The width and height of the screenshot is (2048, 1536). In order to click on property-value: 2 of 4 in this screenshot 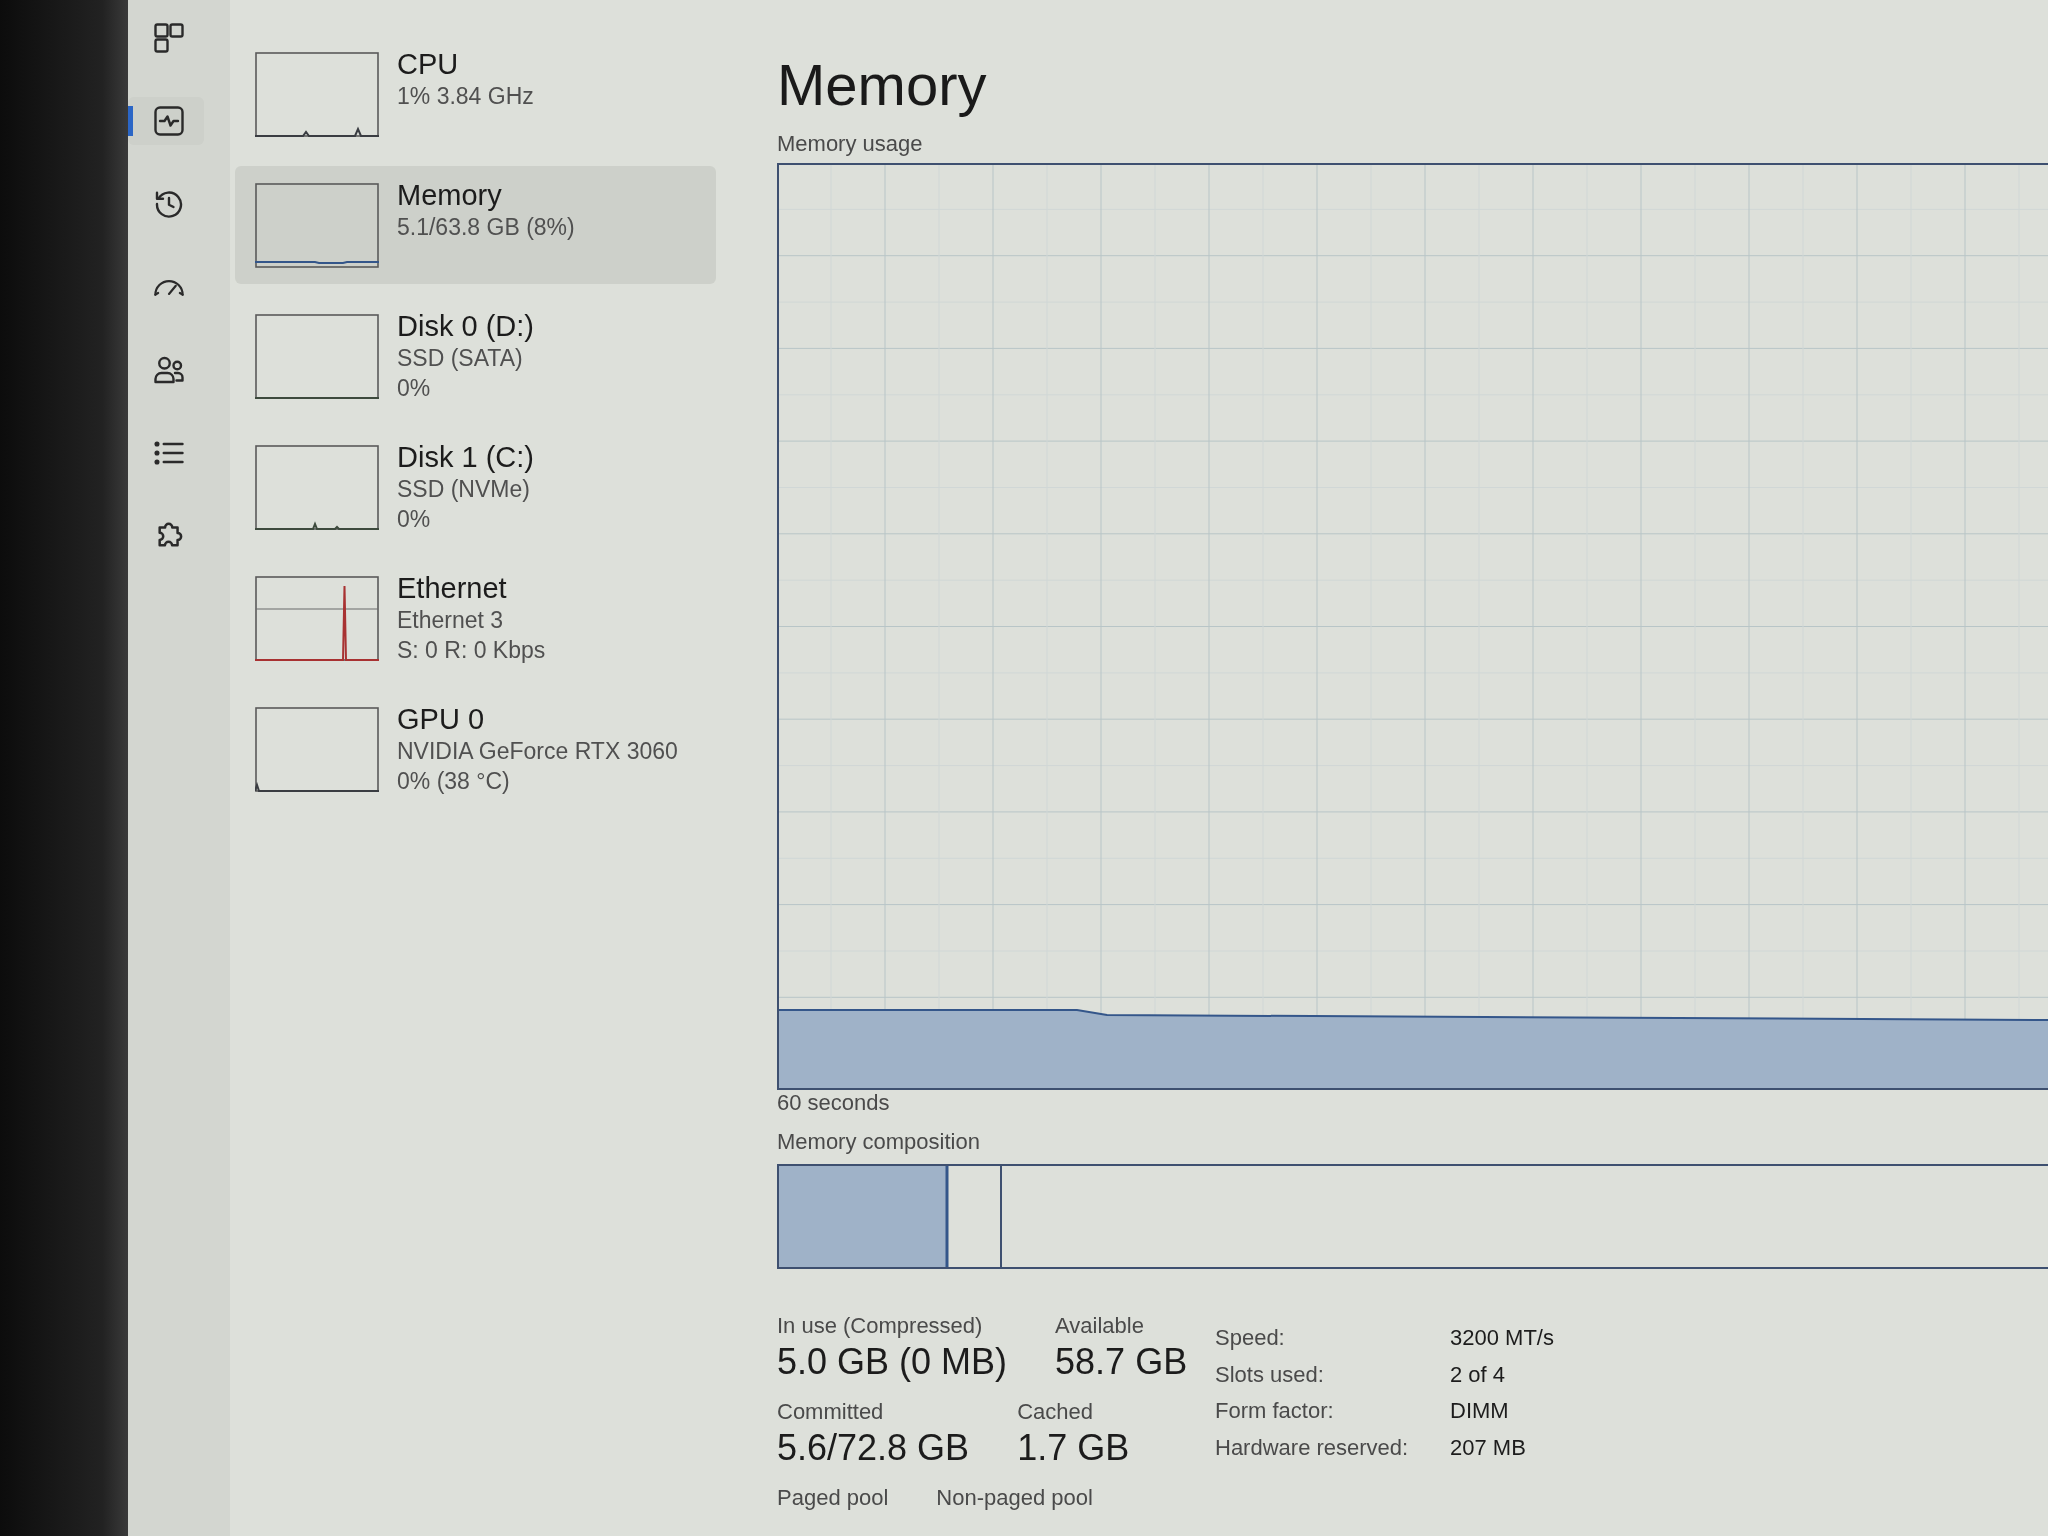, I will do `click(1478, 1374)`.